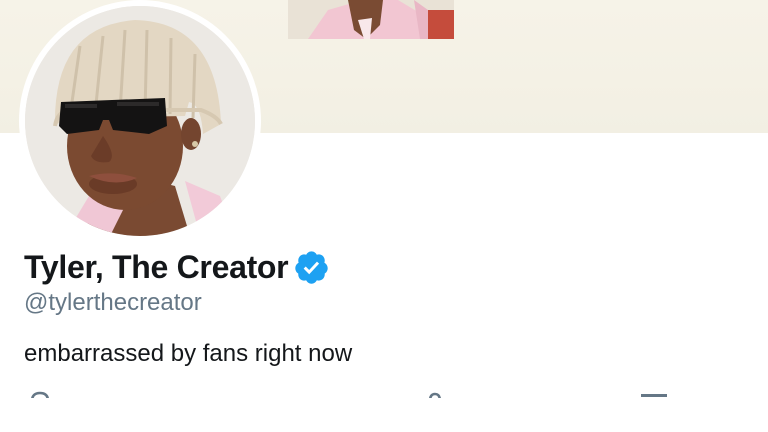  Describe the element at coordinates (438, 393) in the screenshot. I see `link-icon` at that location.